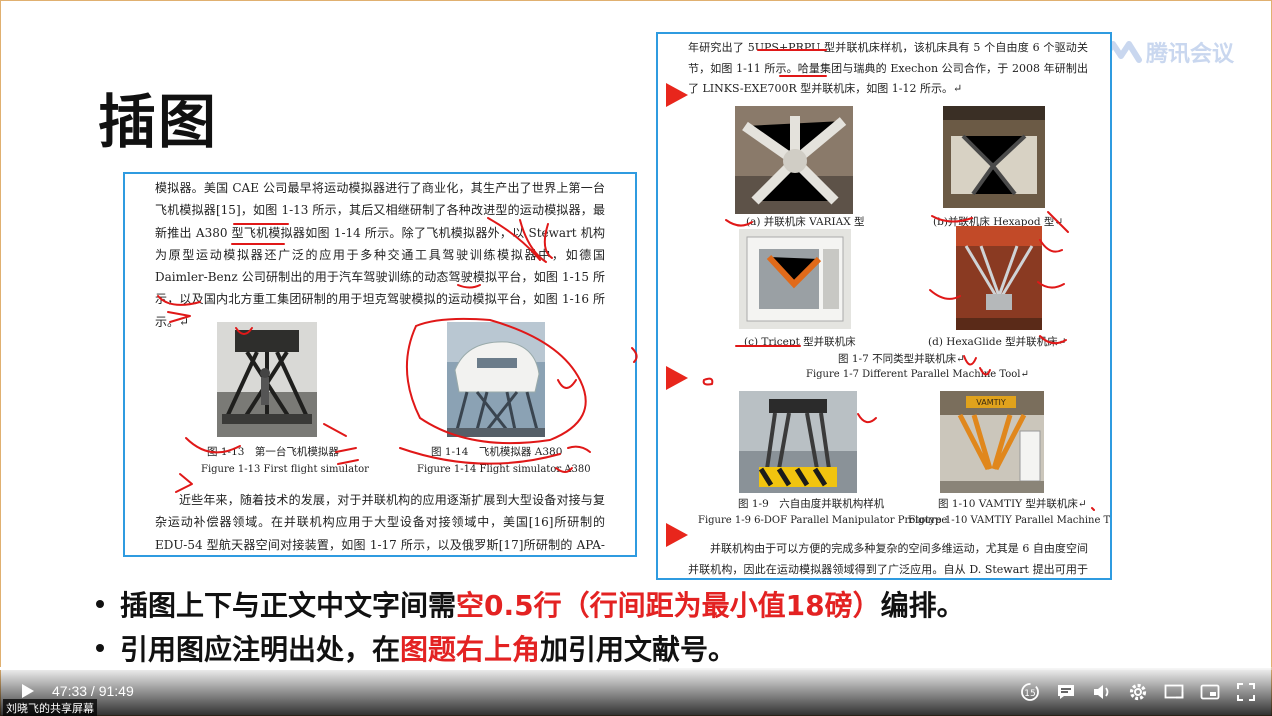 The width and height of the screenshot is (1272, 716). Describe the element at coordinates (994, 157) in the screenshot. I see `photo-hexapod-machine` at that location.